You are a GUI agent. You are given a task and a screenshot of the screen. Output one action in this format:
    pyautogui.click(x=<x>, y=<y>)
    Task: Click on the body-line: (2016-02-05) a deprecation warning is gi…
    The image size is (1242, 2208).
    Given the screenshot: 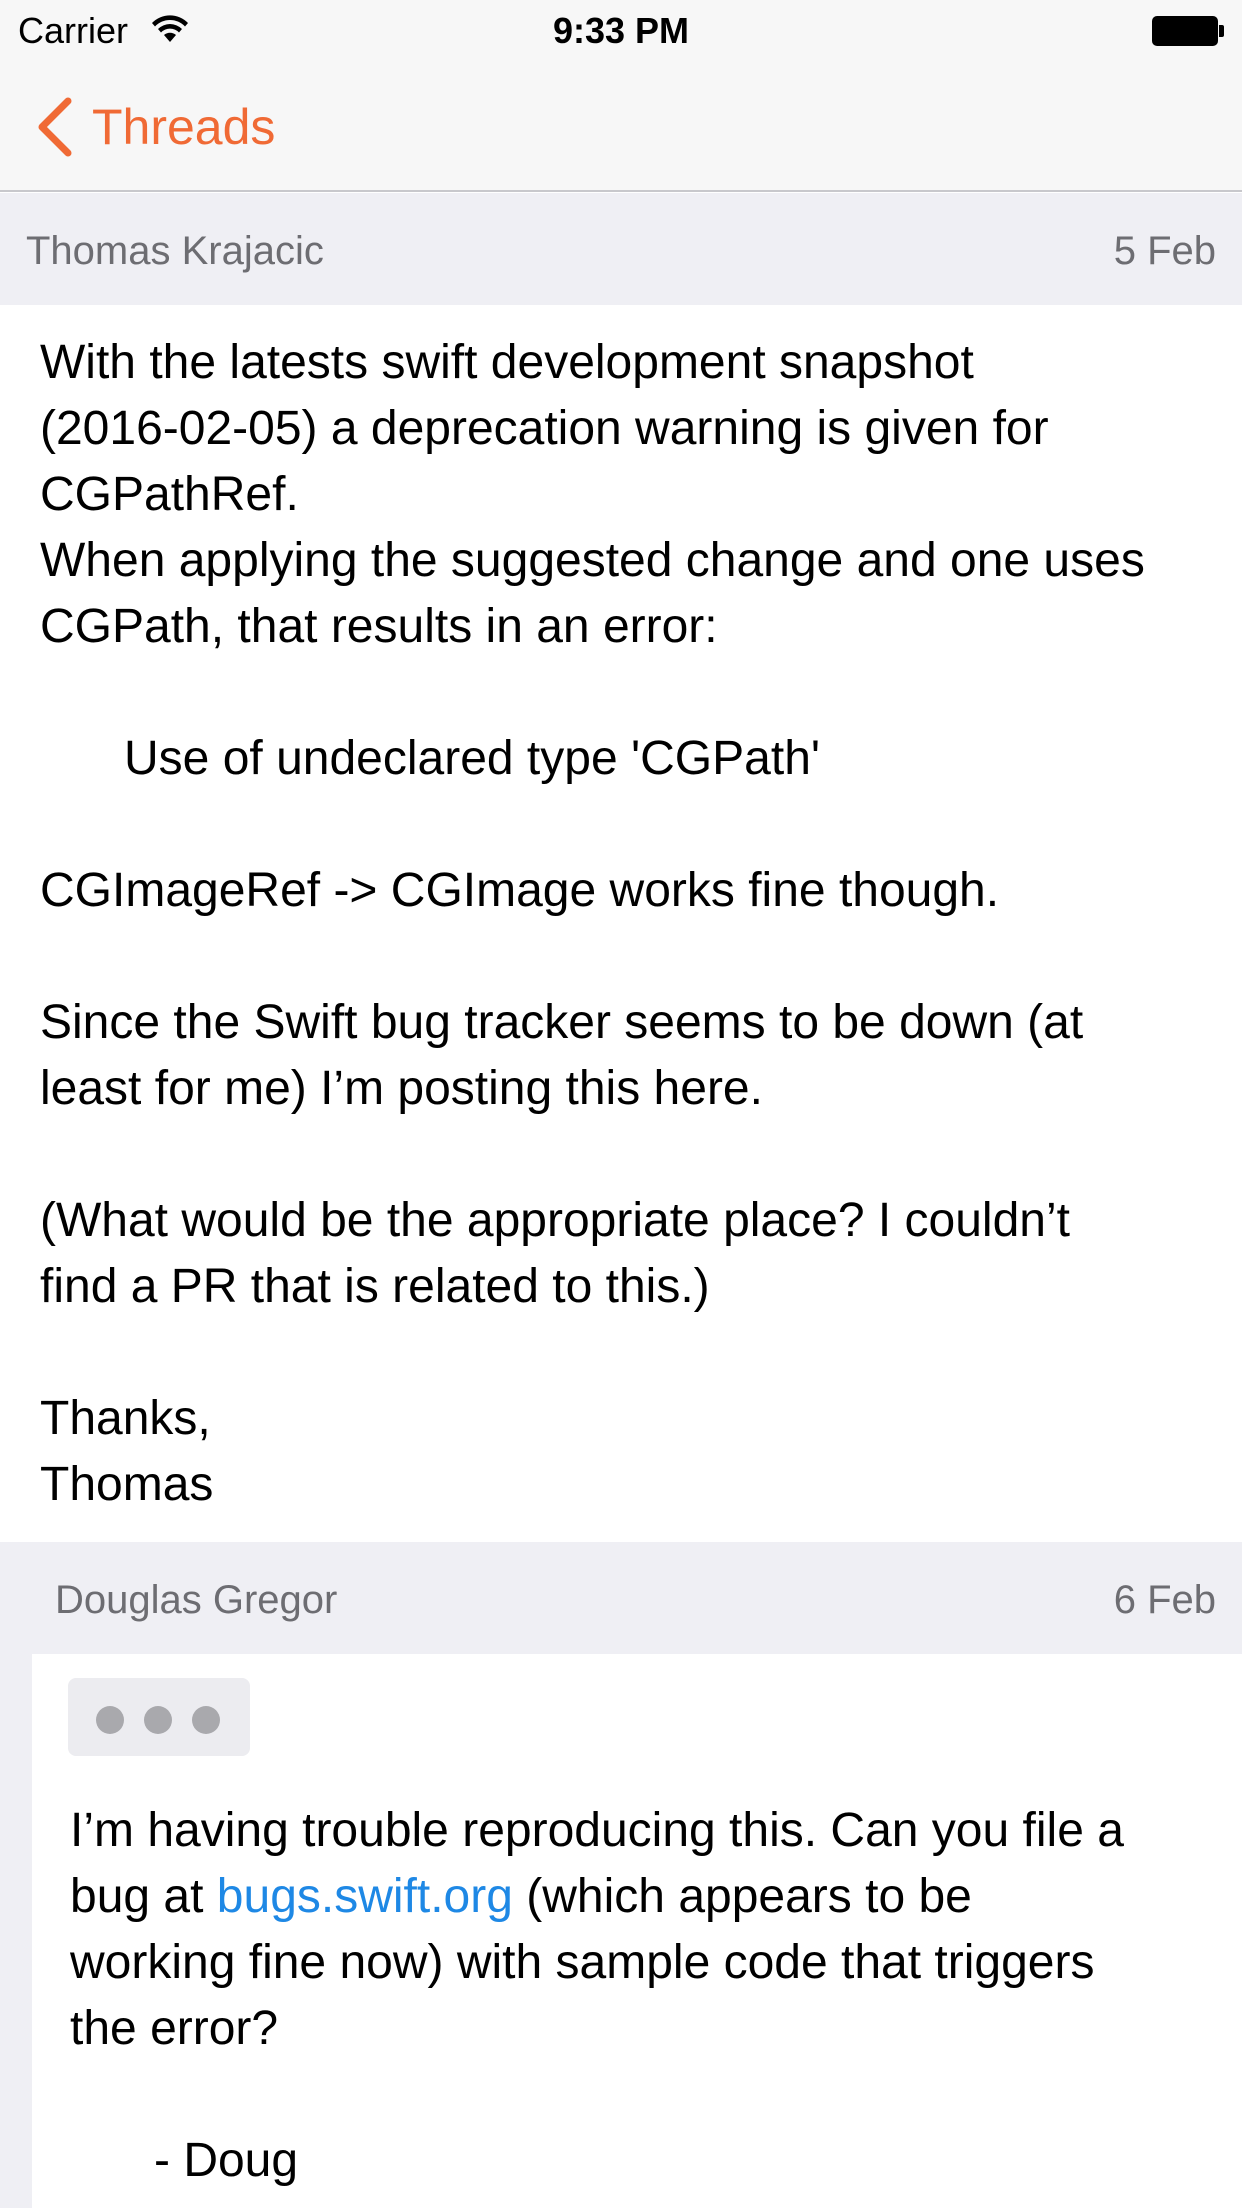 What is the action you would take?
    pyautogui.click(x=544, y=428)
    